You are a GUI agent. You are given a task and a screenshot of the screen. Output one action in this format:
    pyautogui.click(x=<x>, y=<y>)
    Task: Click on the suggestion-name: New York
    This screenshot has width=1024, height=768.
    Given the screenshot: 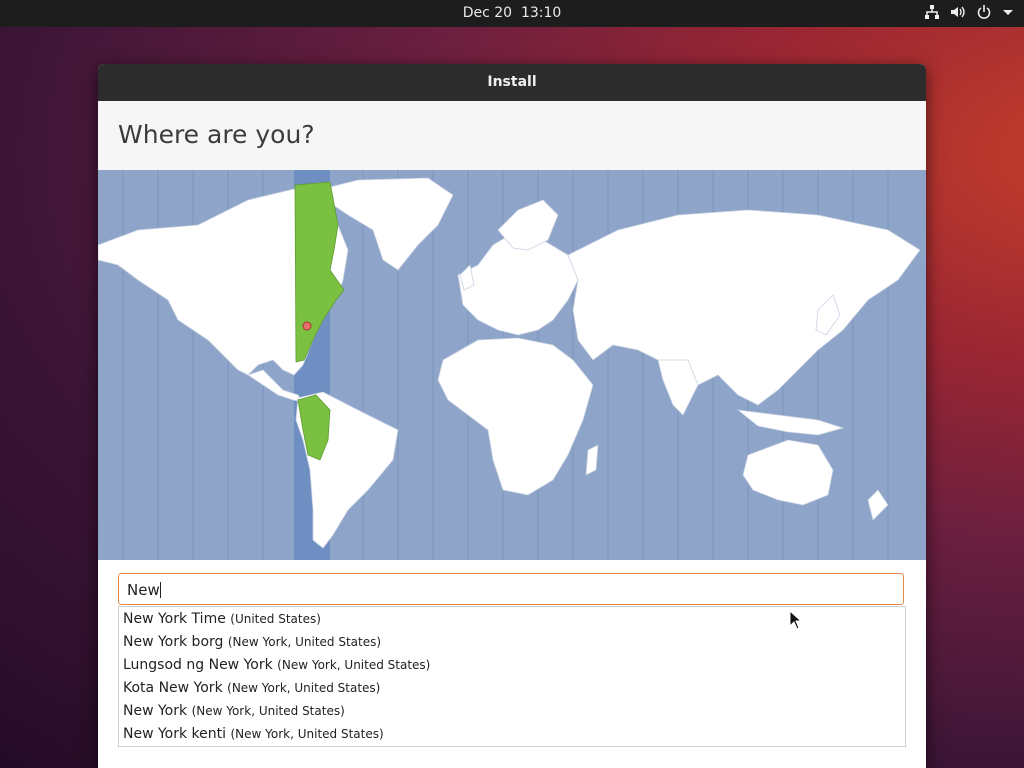 What is the action you would take?
    pyautogui.click(x=155, y=711)
    